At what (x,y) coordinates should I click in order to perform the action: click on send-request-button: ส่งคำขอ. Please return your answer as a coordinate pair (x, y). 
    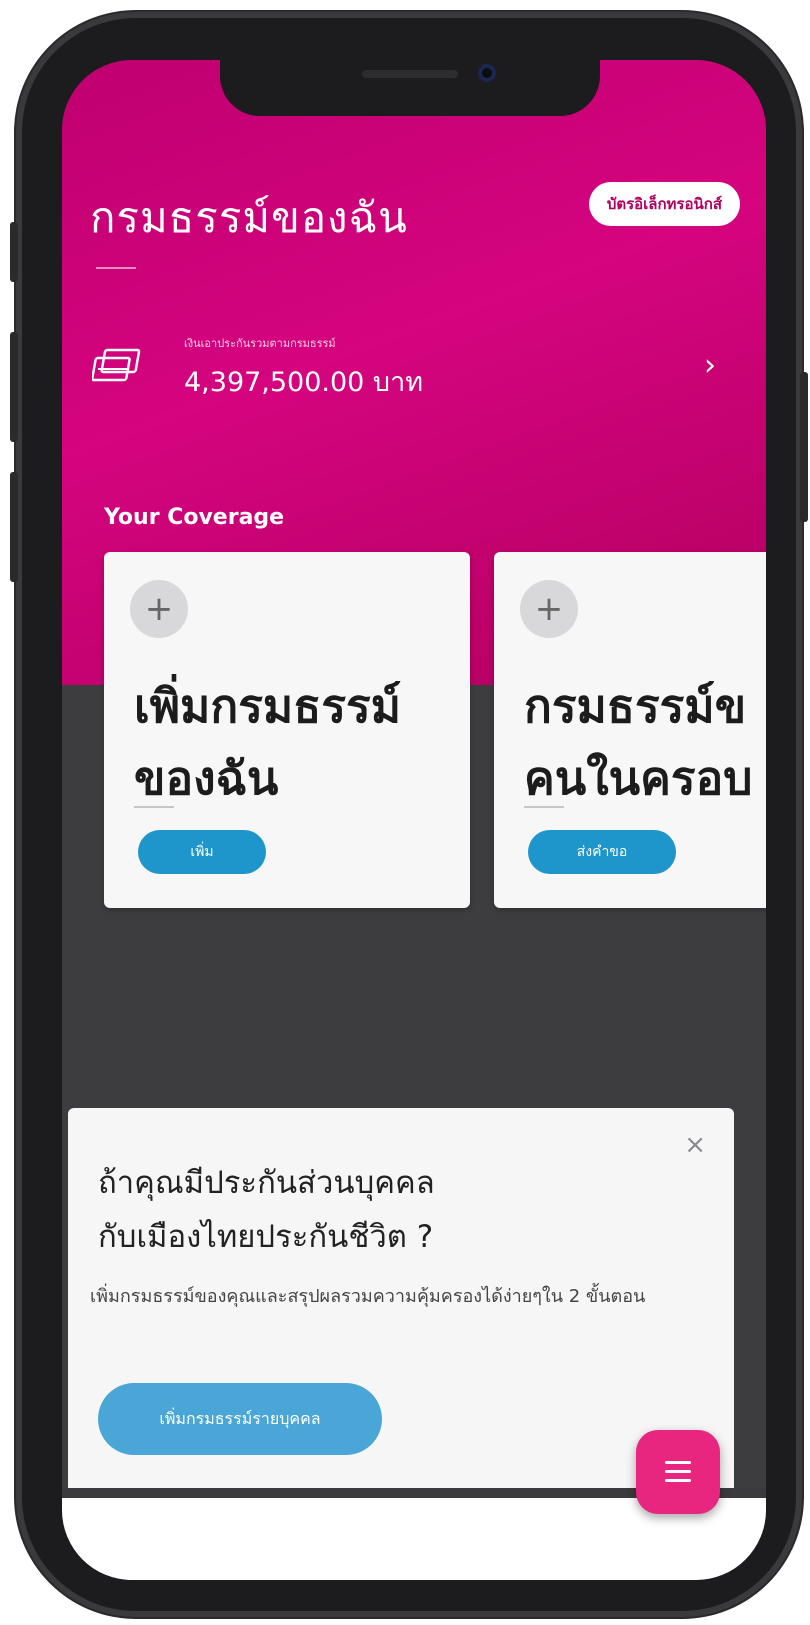
    Looking at the image, I should click on (602, 852).